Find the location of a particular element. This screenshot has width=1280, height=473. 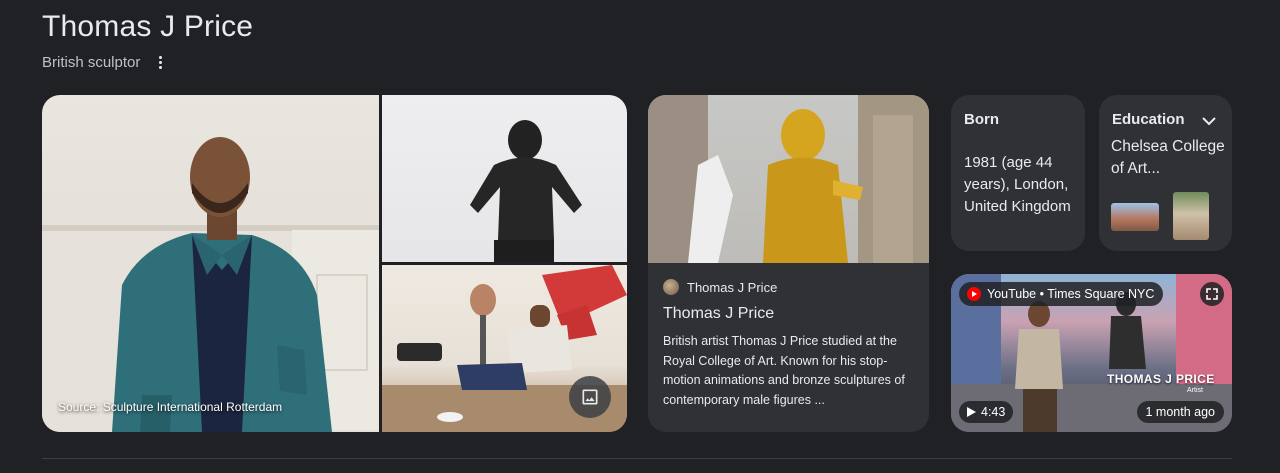

sculpture-image is located at coordinates (504, 178).